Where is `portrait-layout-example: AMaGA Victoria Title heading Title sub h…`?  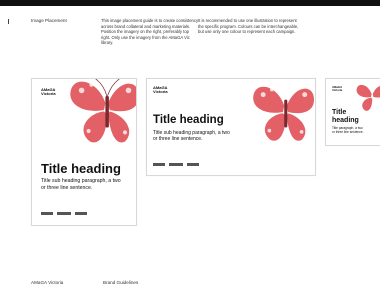 portrait-layout-example: AMaGA Victoria Title heading Title sub h… is located at coordinates (84, 152).